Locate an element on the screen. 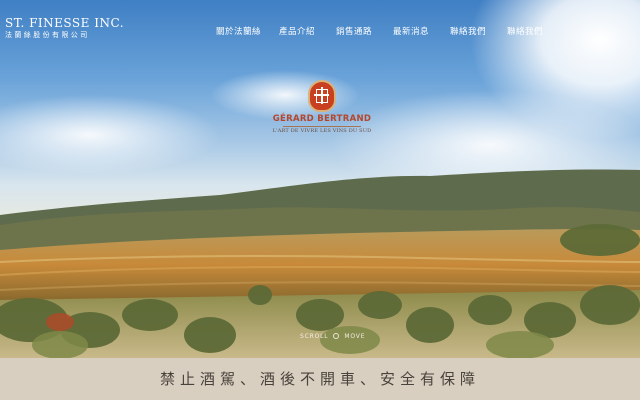  main-nav: 關於法蘭絲 產品介紹 銷售通路 最新消息 聯絡我們 聯絡我們 is located at coordinates (320, 32).